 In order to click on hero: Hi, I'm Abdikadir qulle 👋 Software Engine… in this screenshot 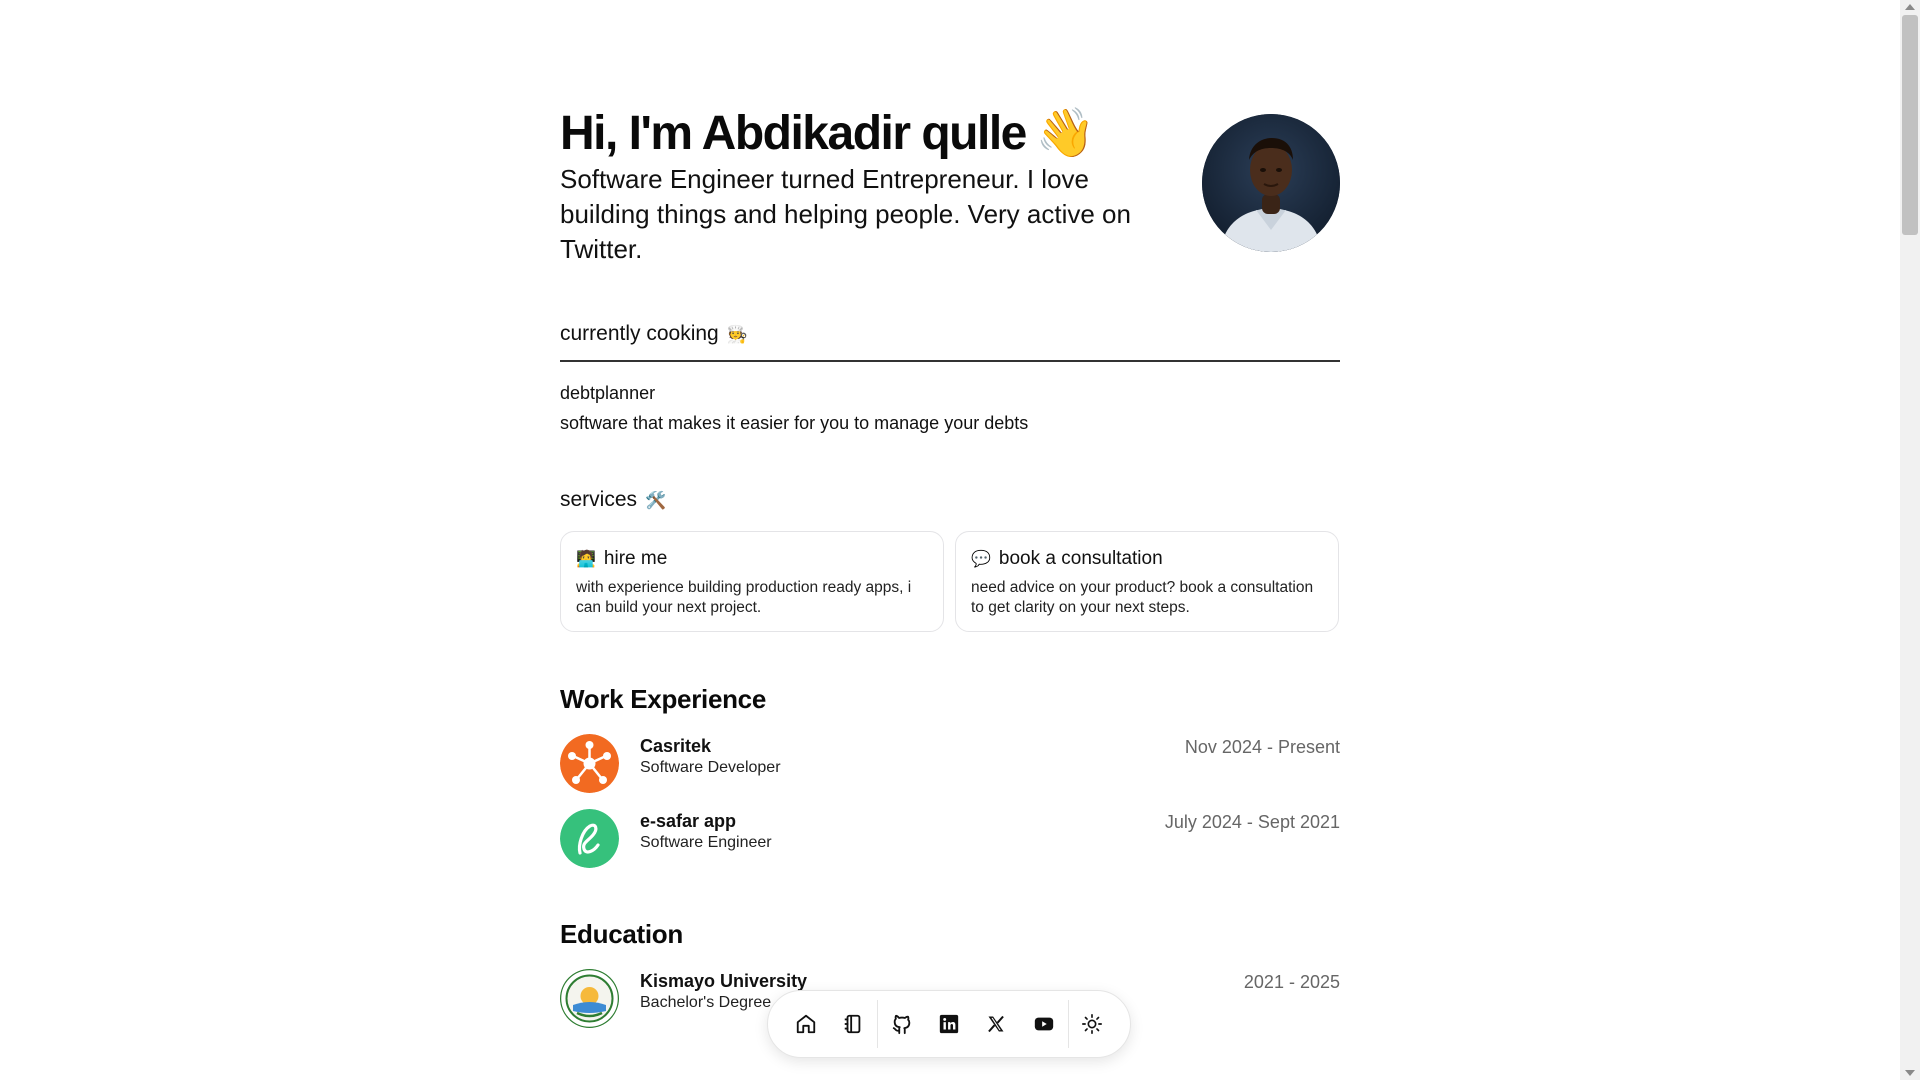, I will do `click(950, 190)`.